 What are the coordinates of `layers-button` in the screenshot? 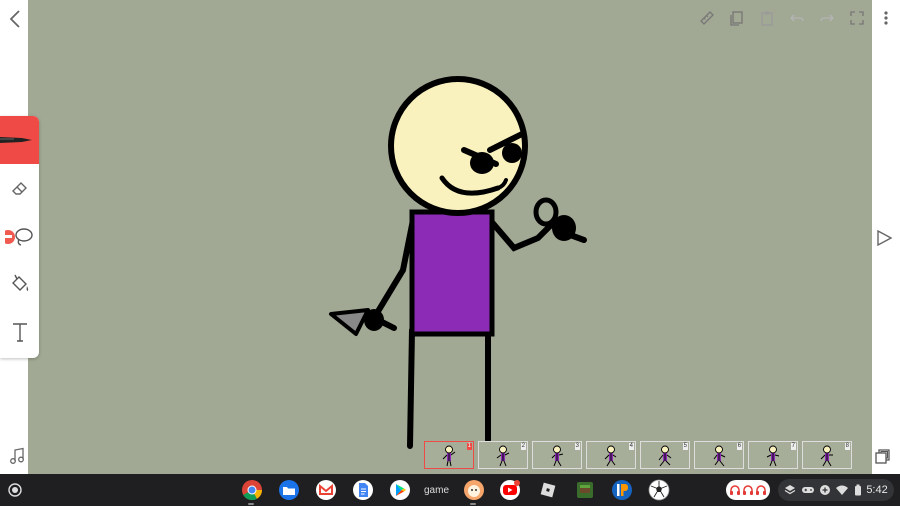 It's located at (883, 456).